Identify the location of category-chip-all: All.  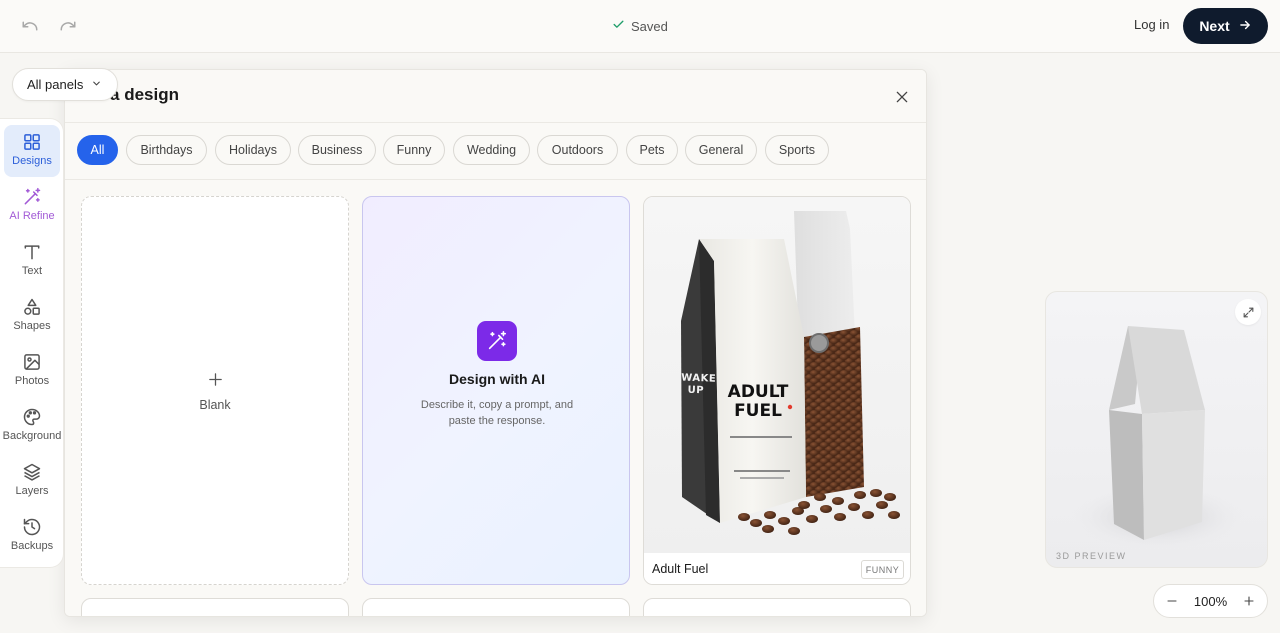
(97, 150).